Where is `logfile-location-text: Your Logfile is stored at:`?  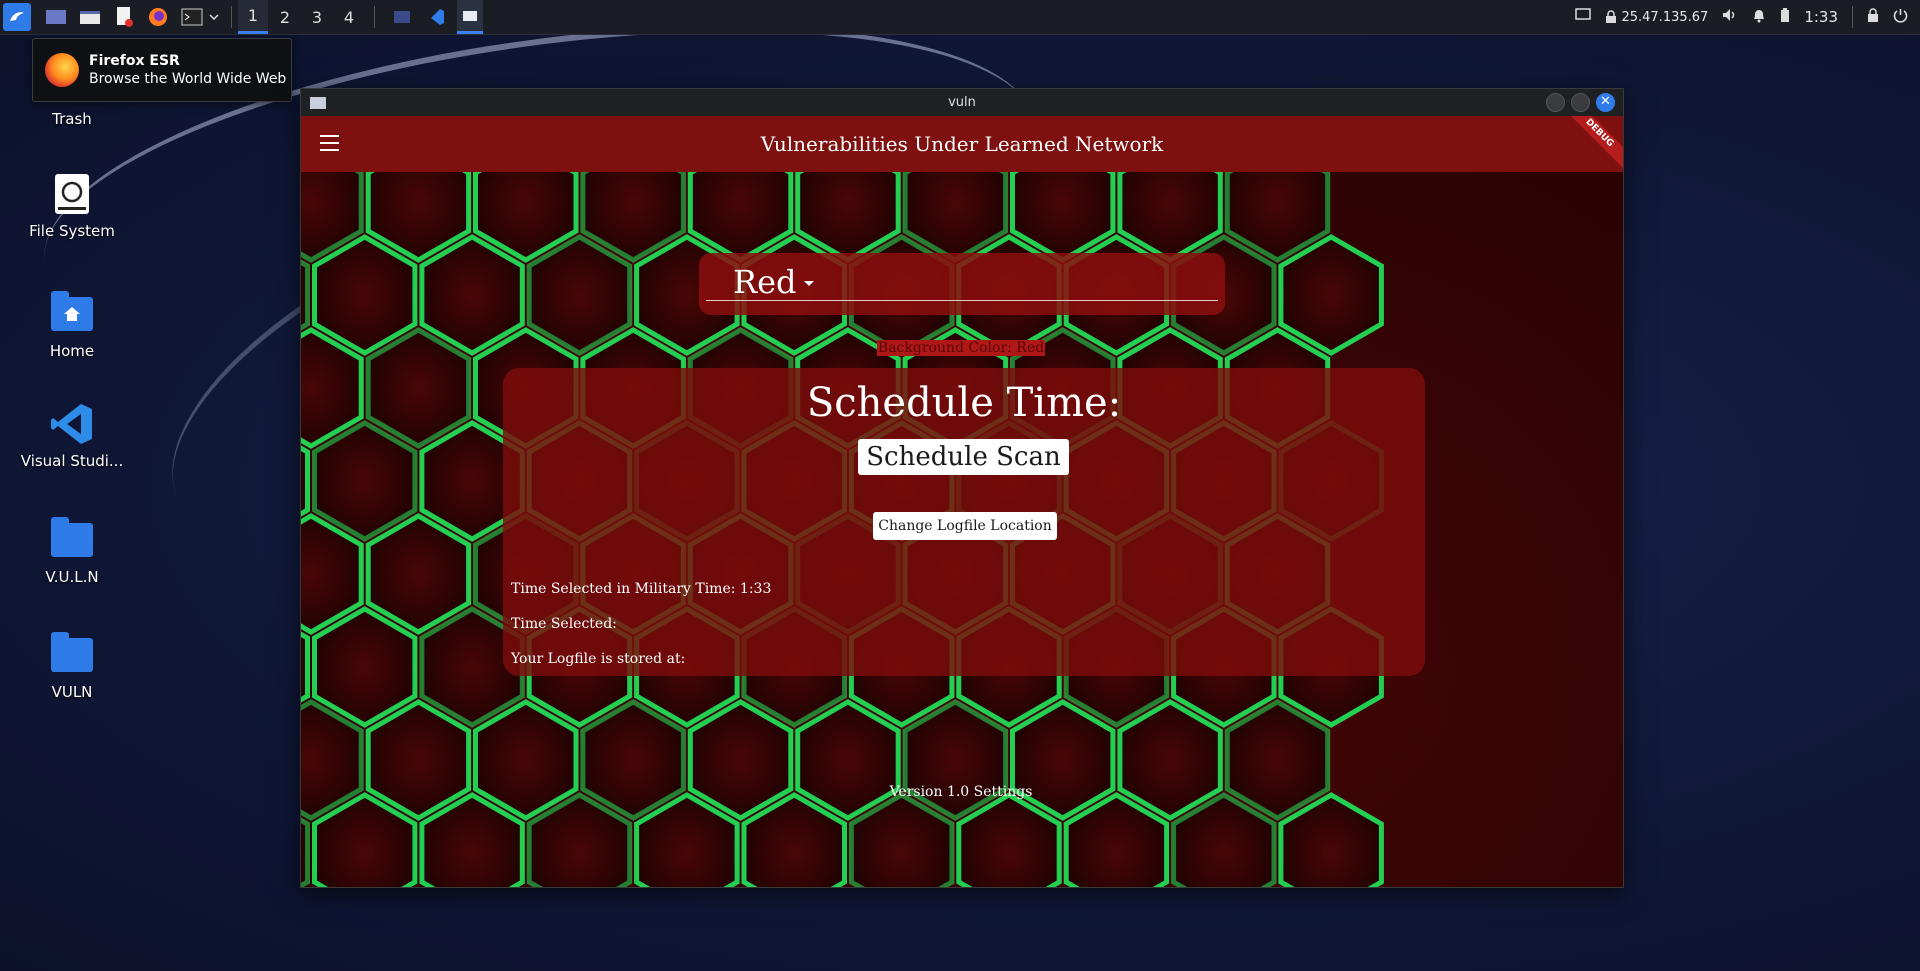 logfile-location-text: Your Logfile is stored at: is located at coordinates (598, 659).